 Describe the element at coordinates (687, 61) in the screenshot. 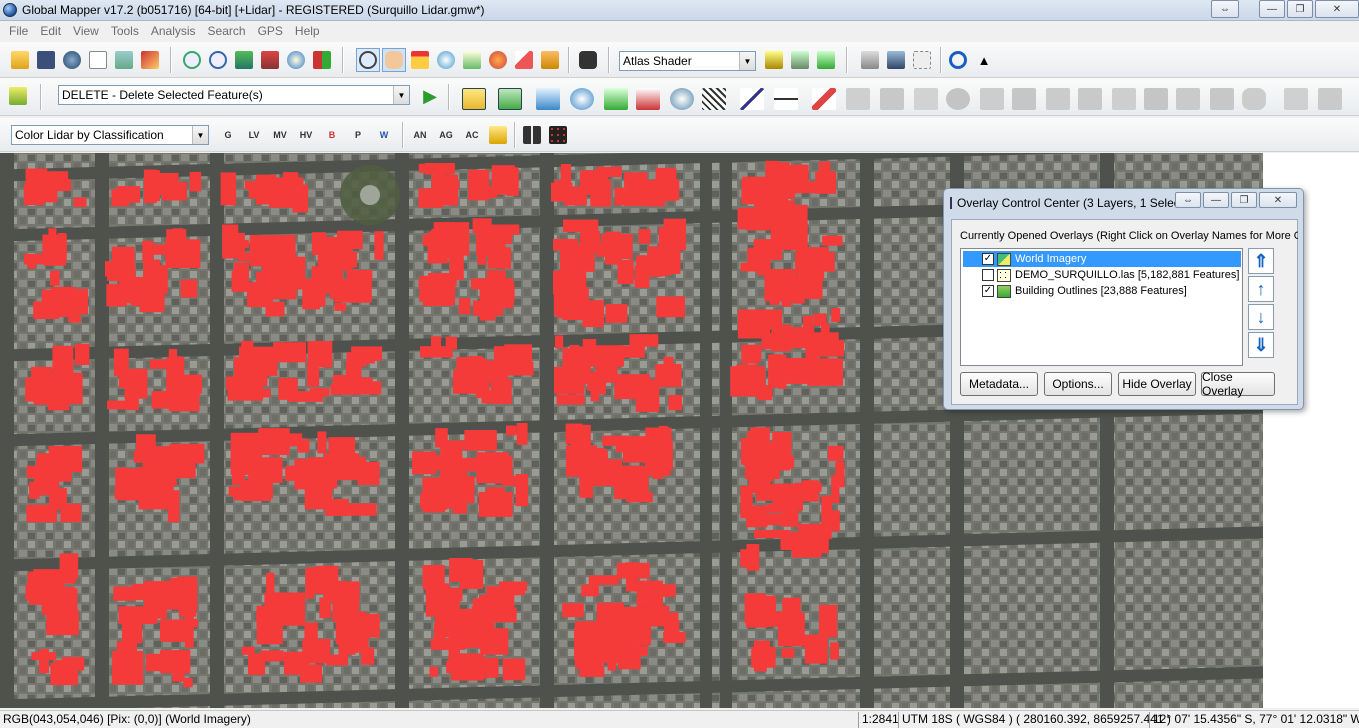

I see `shader-select: Atlas Shader ▼` at that location.